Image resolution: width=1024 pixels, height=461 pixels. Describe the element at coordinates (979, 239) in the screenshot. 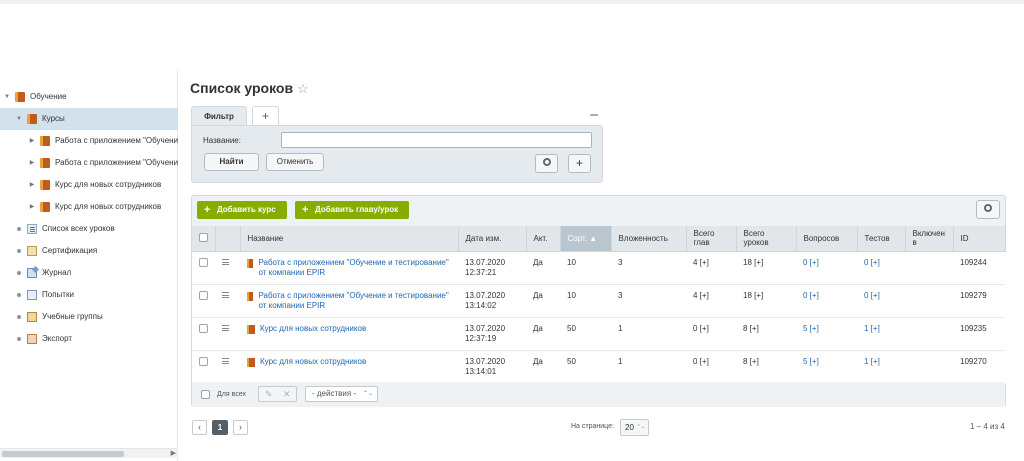

I see `header-id: ID` at that location.